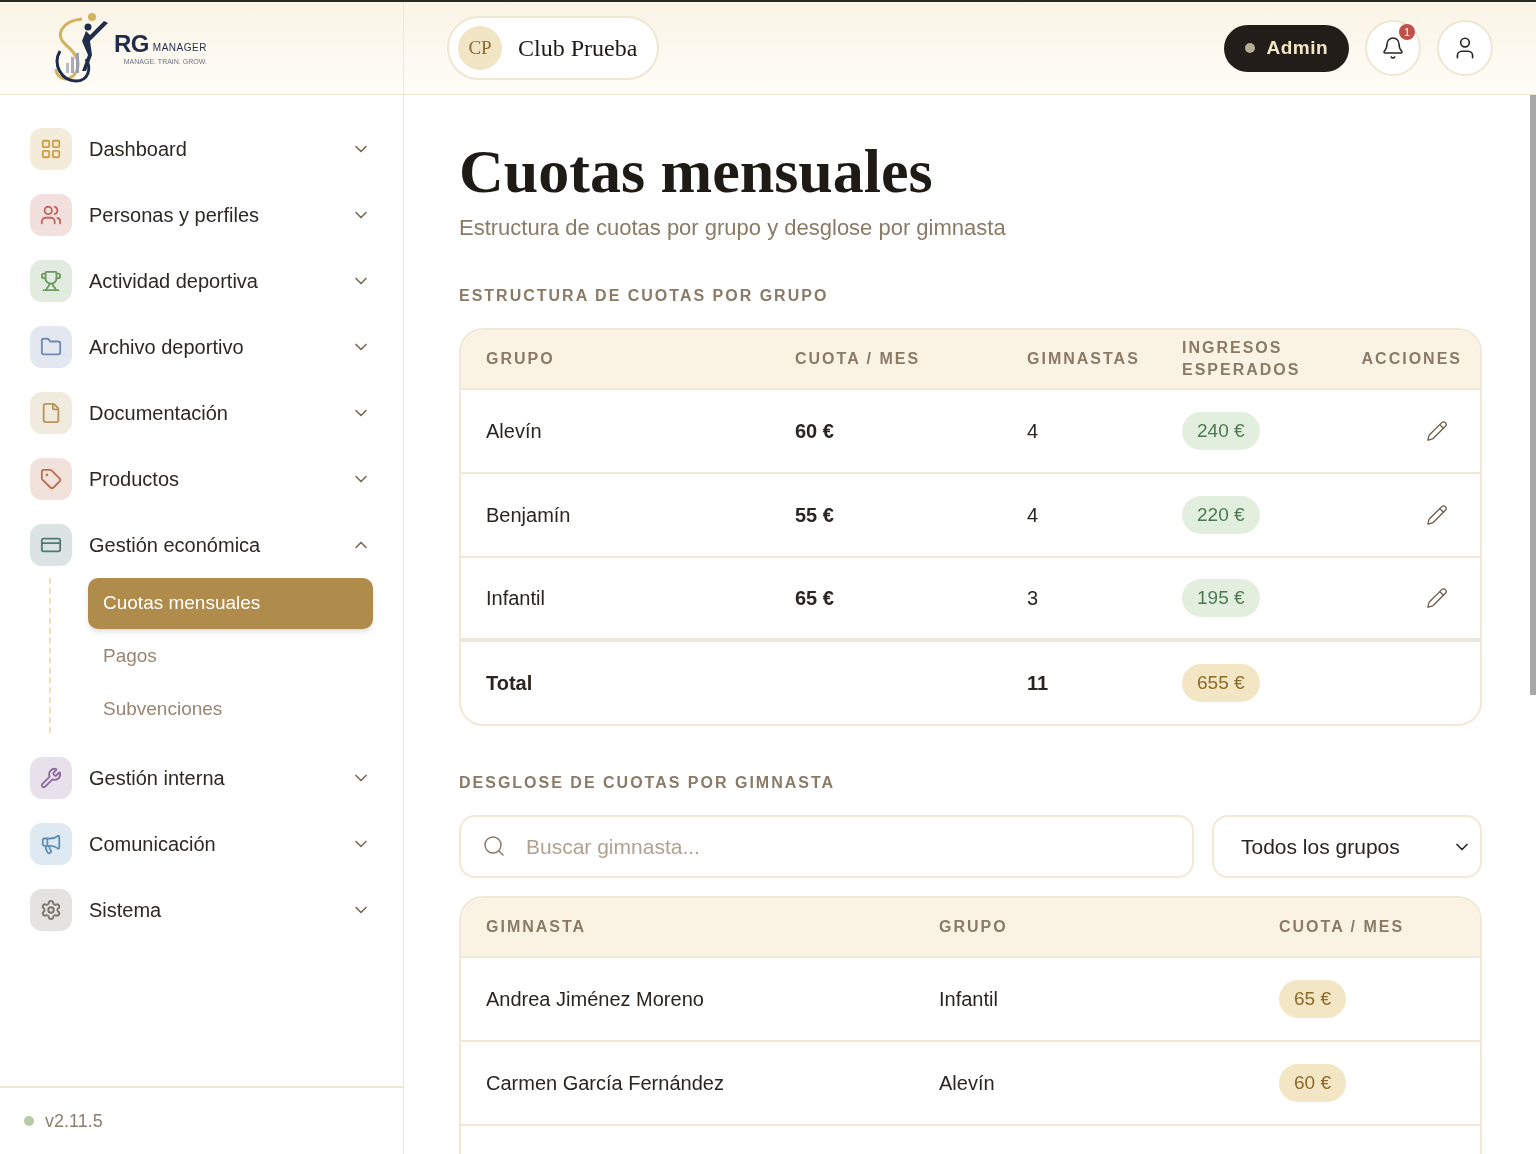 Image resolution: width=1536 pixels, height=1154 pixels. What do you see at coordinates (1221, 598) in the screenshot?
I see `income-badge: 195 €` at bounding box center [1221, 598].